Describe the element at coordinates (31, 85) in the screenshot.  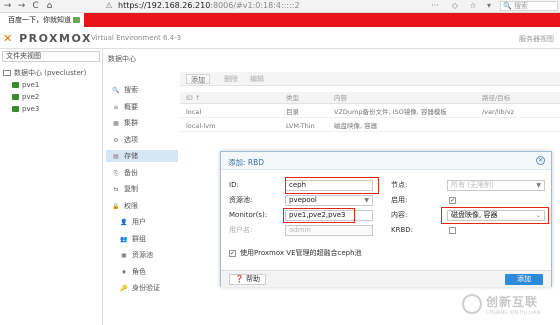
I see `tree-node-label: pve1` at that location.